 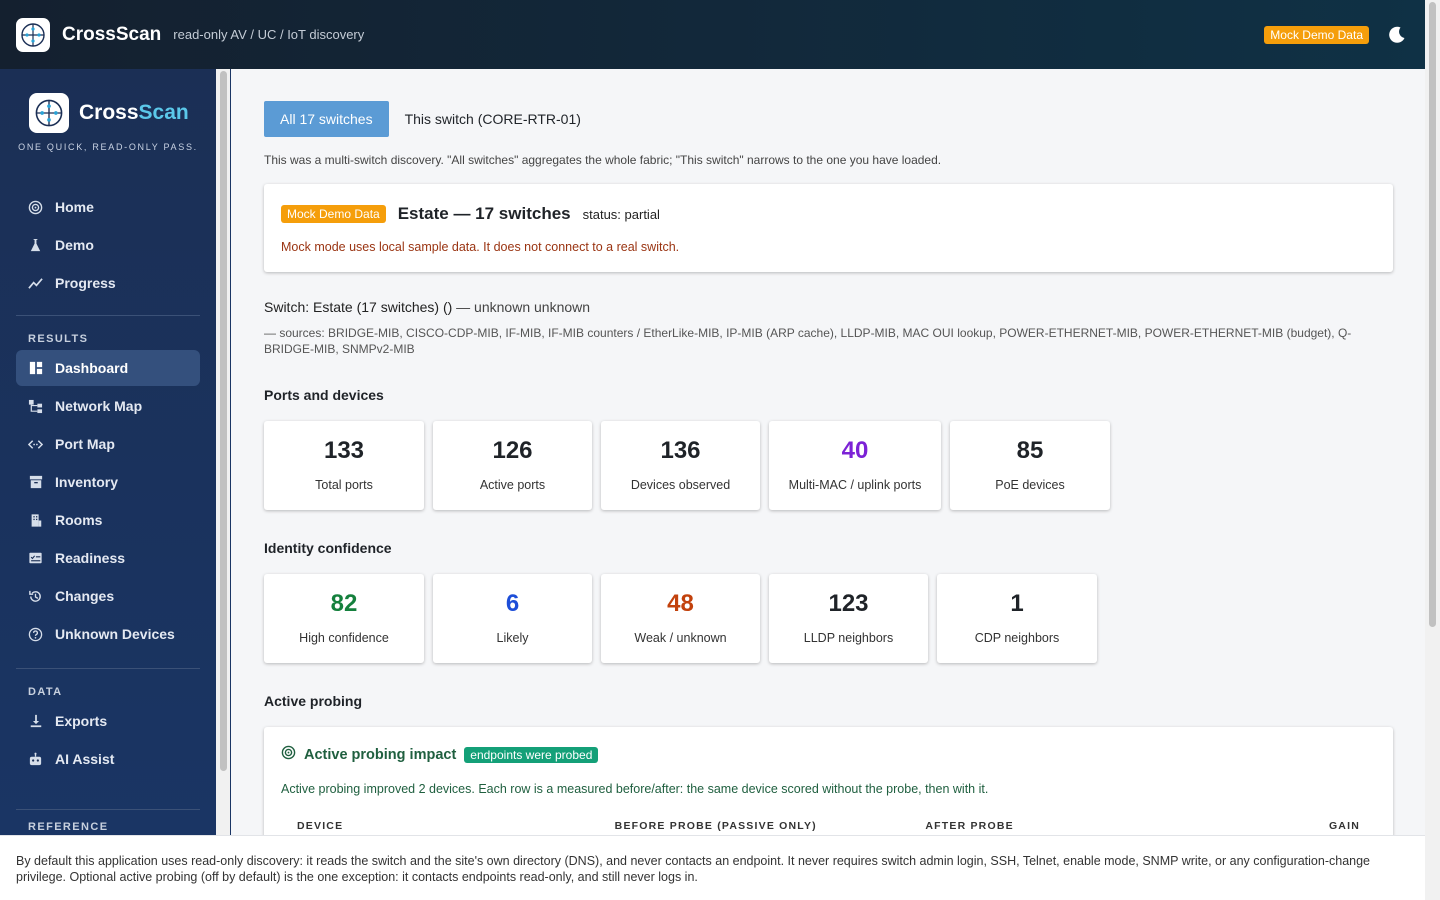 I want to click on building-icon, so click(x=35, y=520).